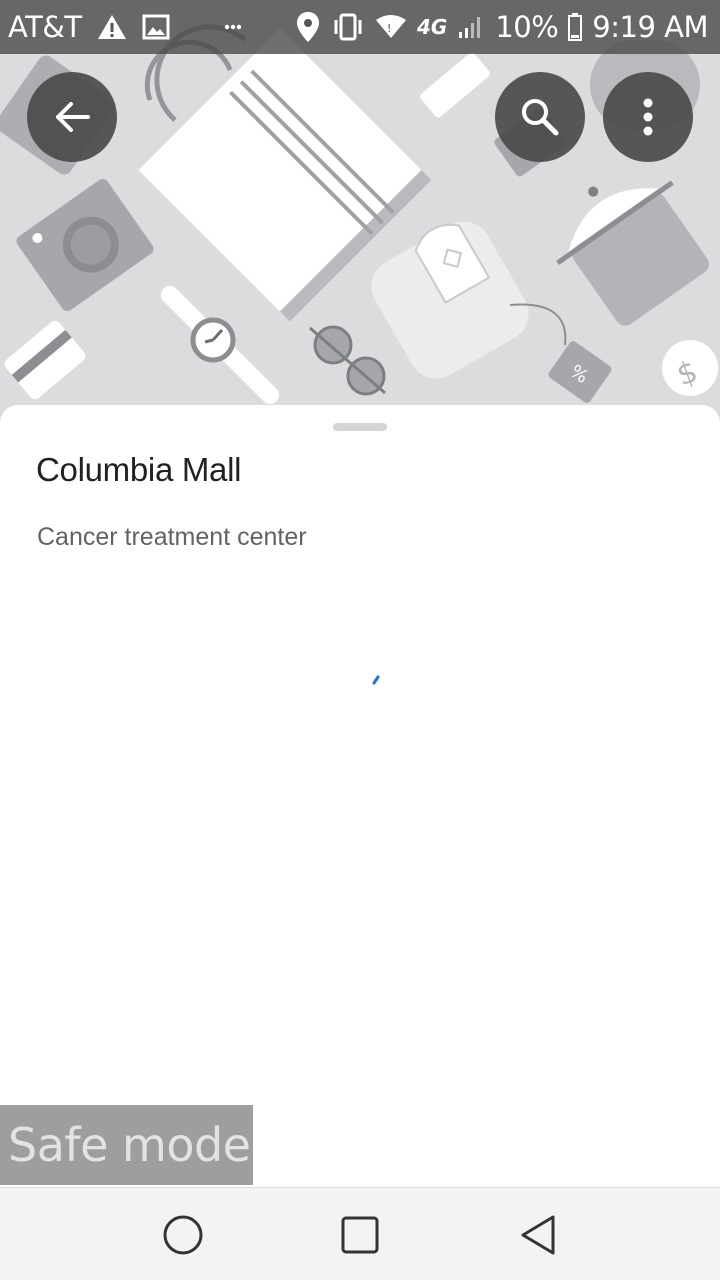 This screenshot has width=720, height=1280. I want to click on location-icon, so click(308, 27).